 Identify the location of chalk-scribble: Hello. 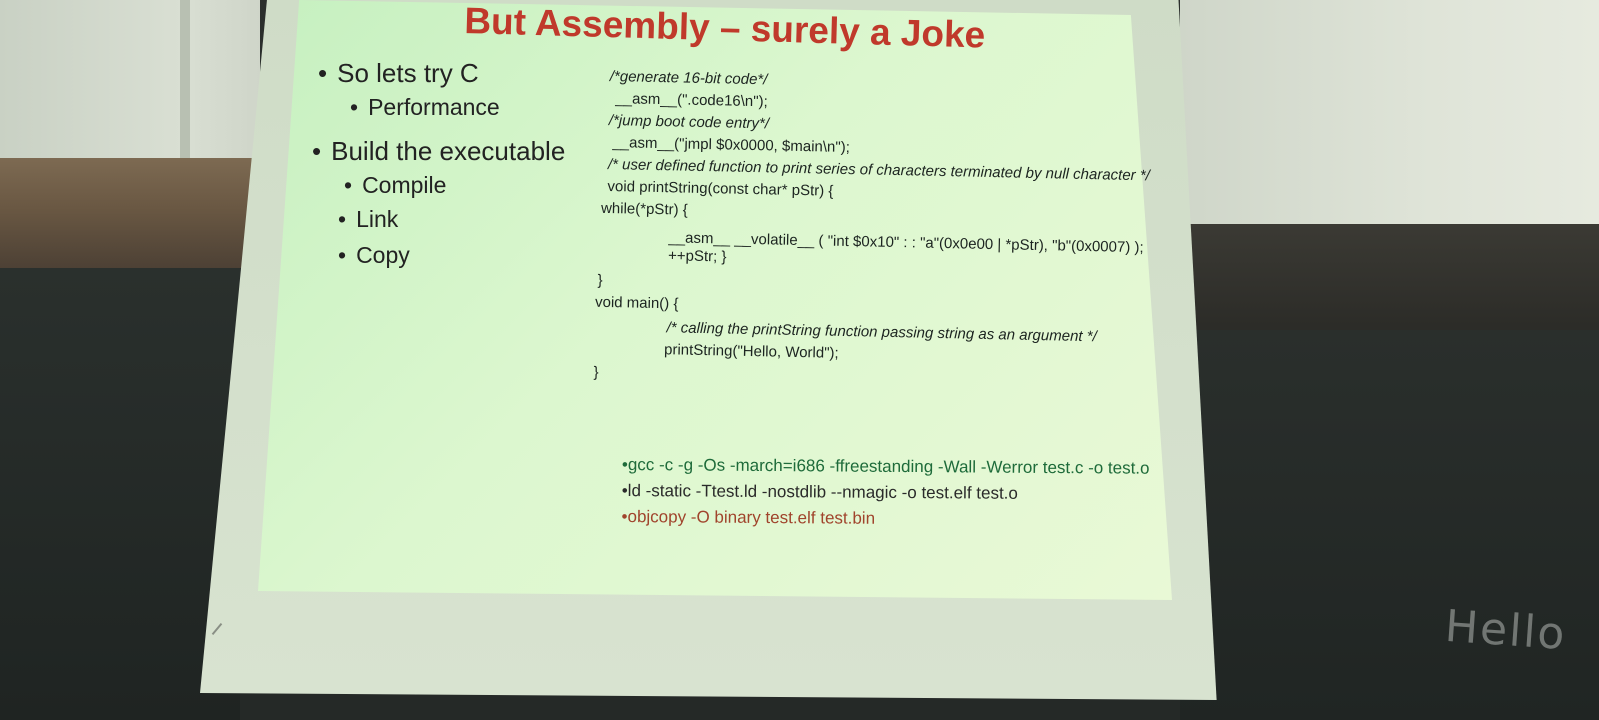
(1506, 630).